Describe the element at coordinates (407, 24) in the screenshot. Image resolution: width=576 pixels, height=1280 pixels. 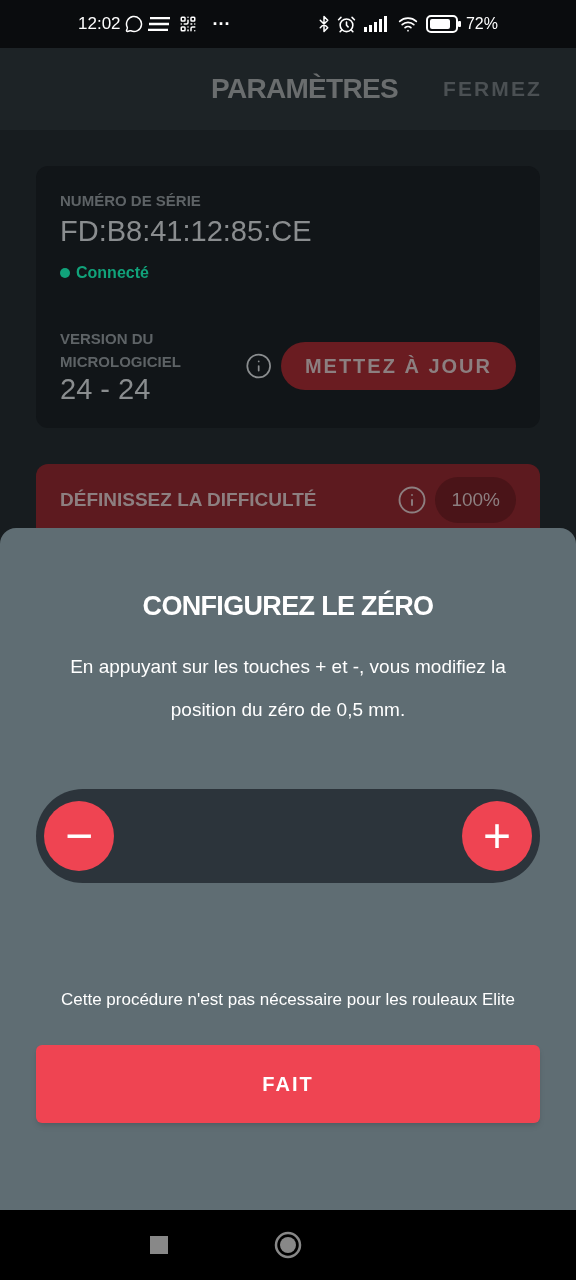
I see `wifi-icon` at that location.